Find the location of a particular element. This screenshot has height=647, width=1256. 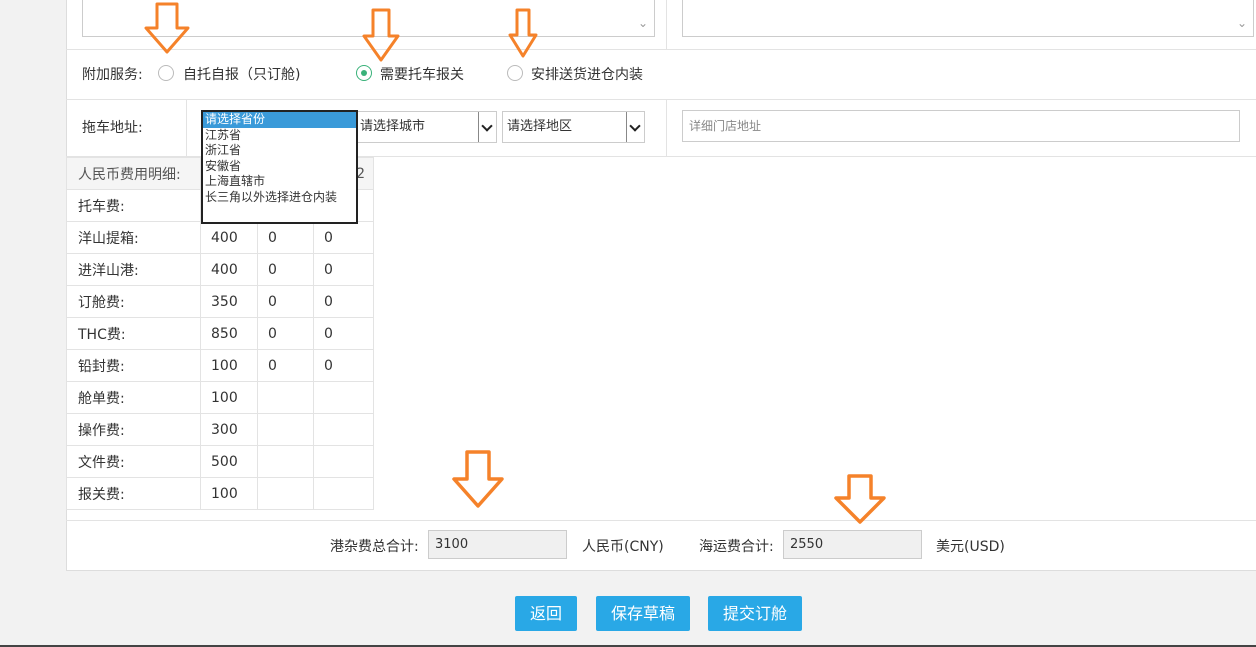

table-row: 报关费: 100 is located at coordinates (220, 493).